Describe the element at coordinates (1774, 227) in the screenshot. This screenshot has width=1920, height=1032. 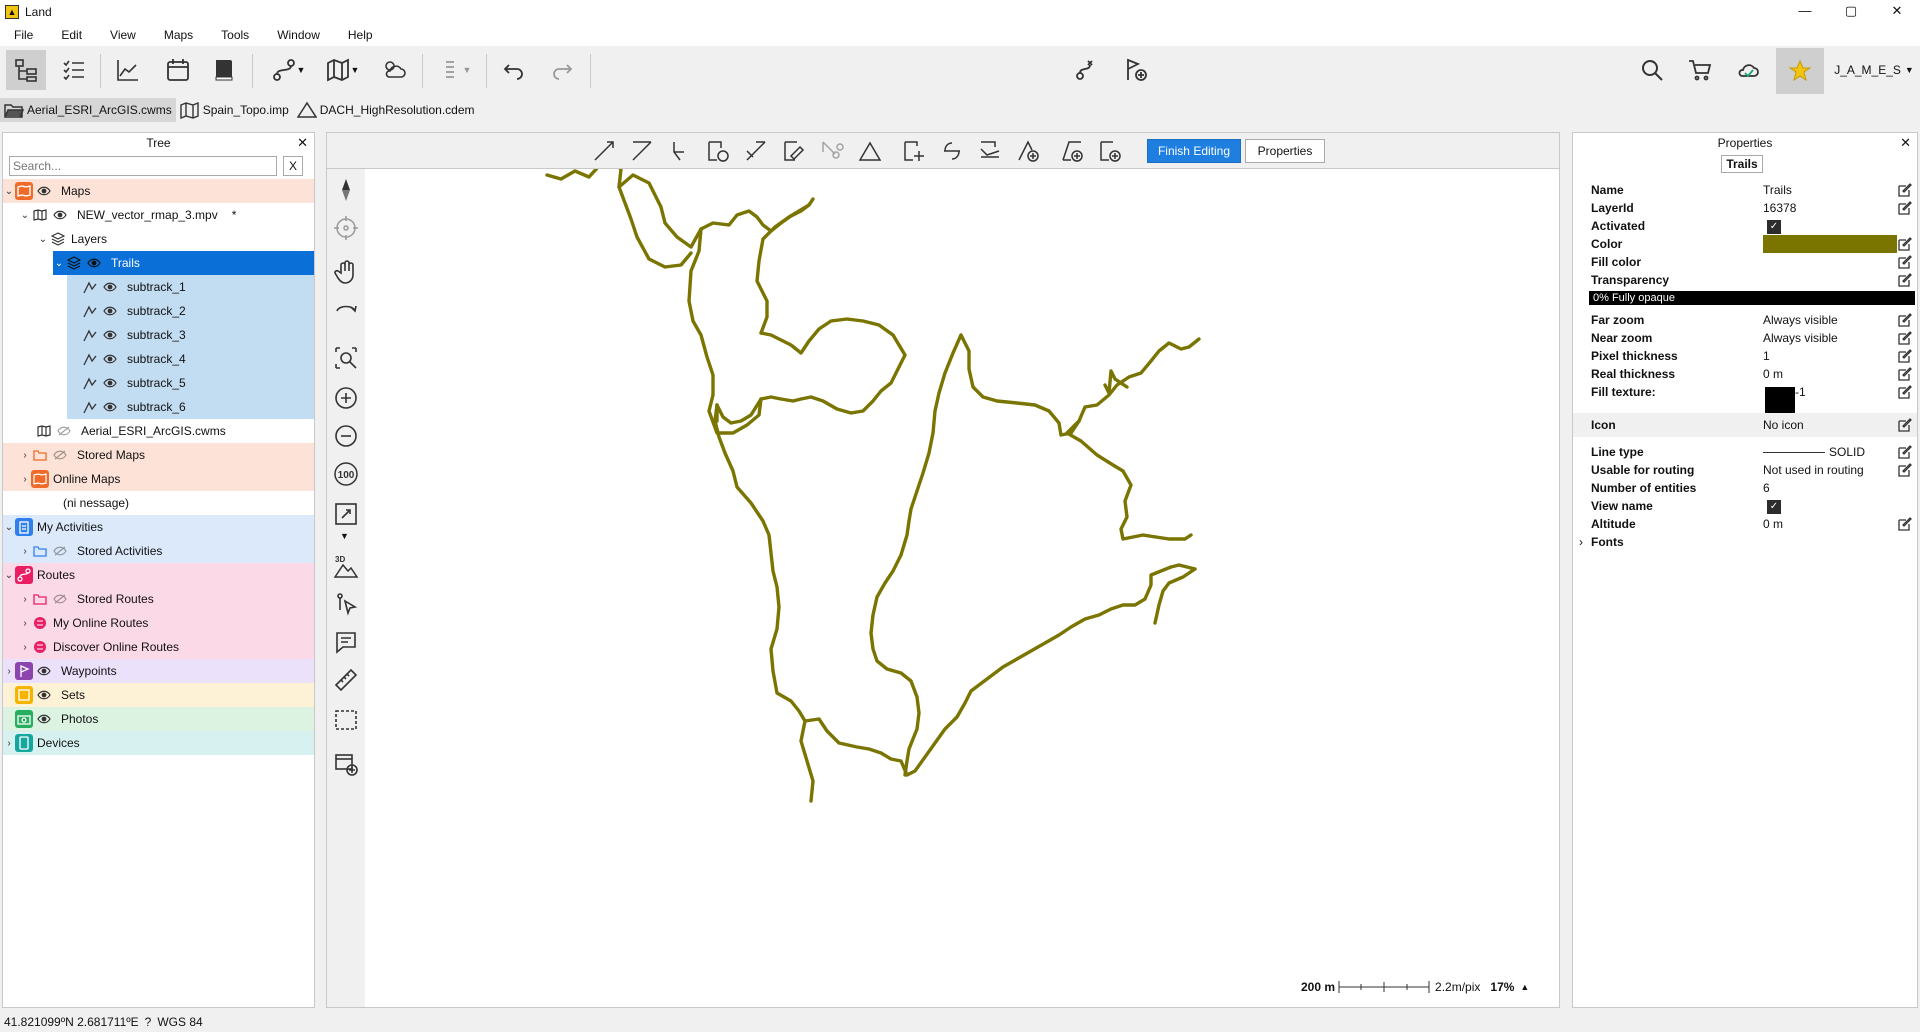
I see `activated-checkbox: ✓` at that location.